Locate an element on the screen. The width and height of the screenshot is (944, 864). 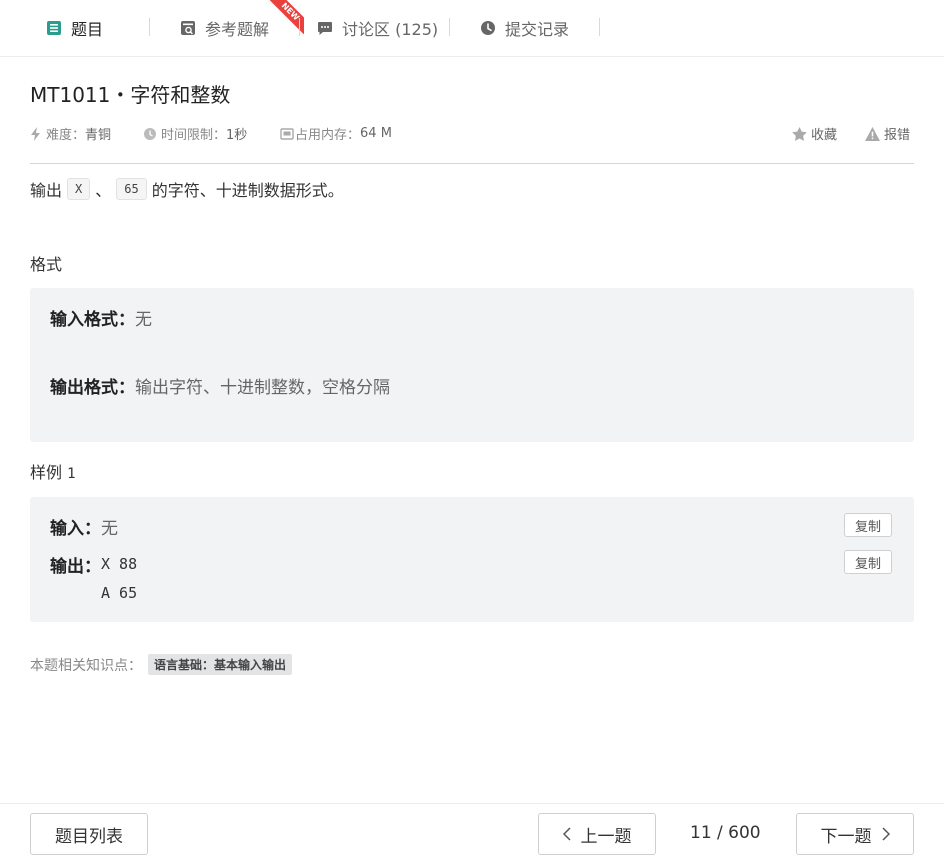
output-format: 输出格式：输出字符、十进制整数，空格分隔 is located at coordinates (220, 385).